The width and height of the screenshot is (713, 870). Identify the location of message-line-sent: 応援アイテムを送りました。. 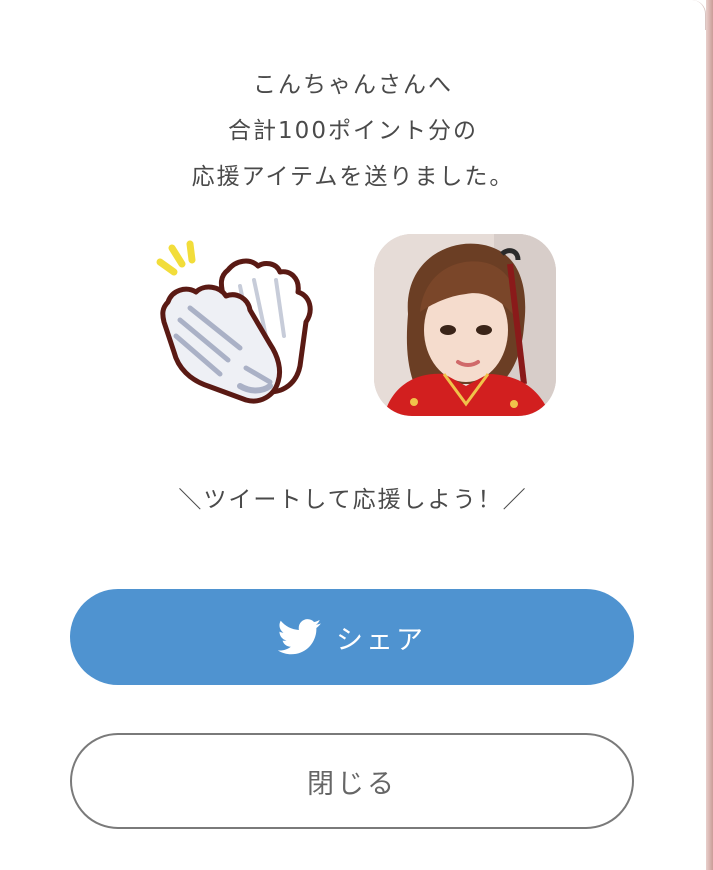
(353, 177).